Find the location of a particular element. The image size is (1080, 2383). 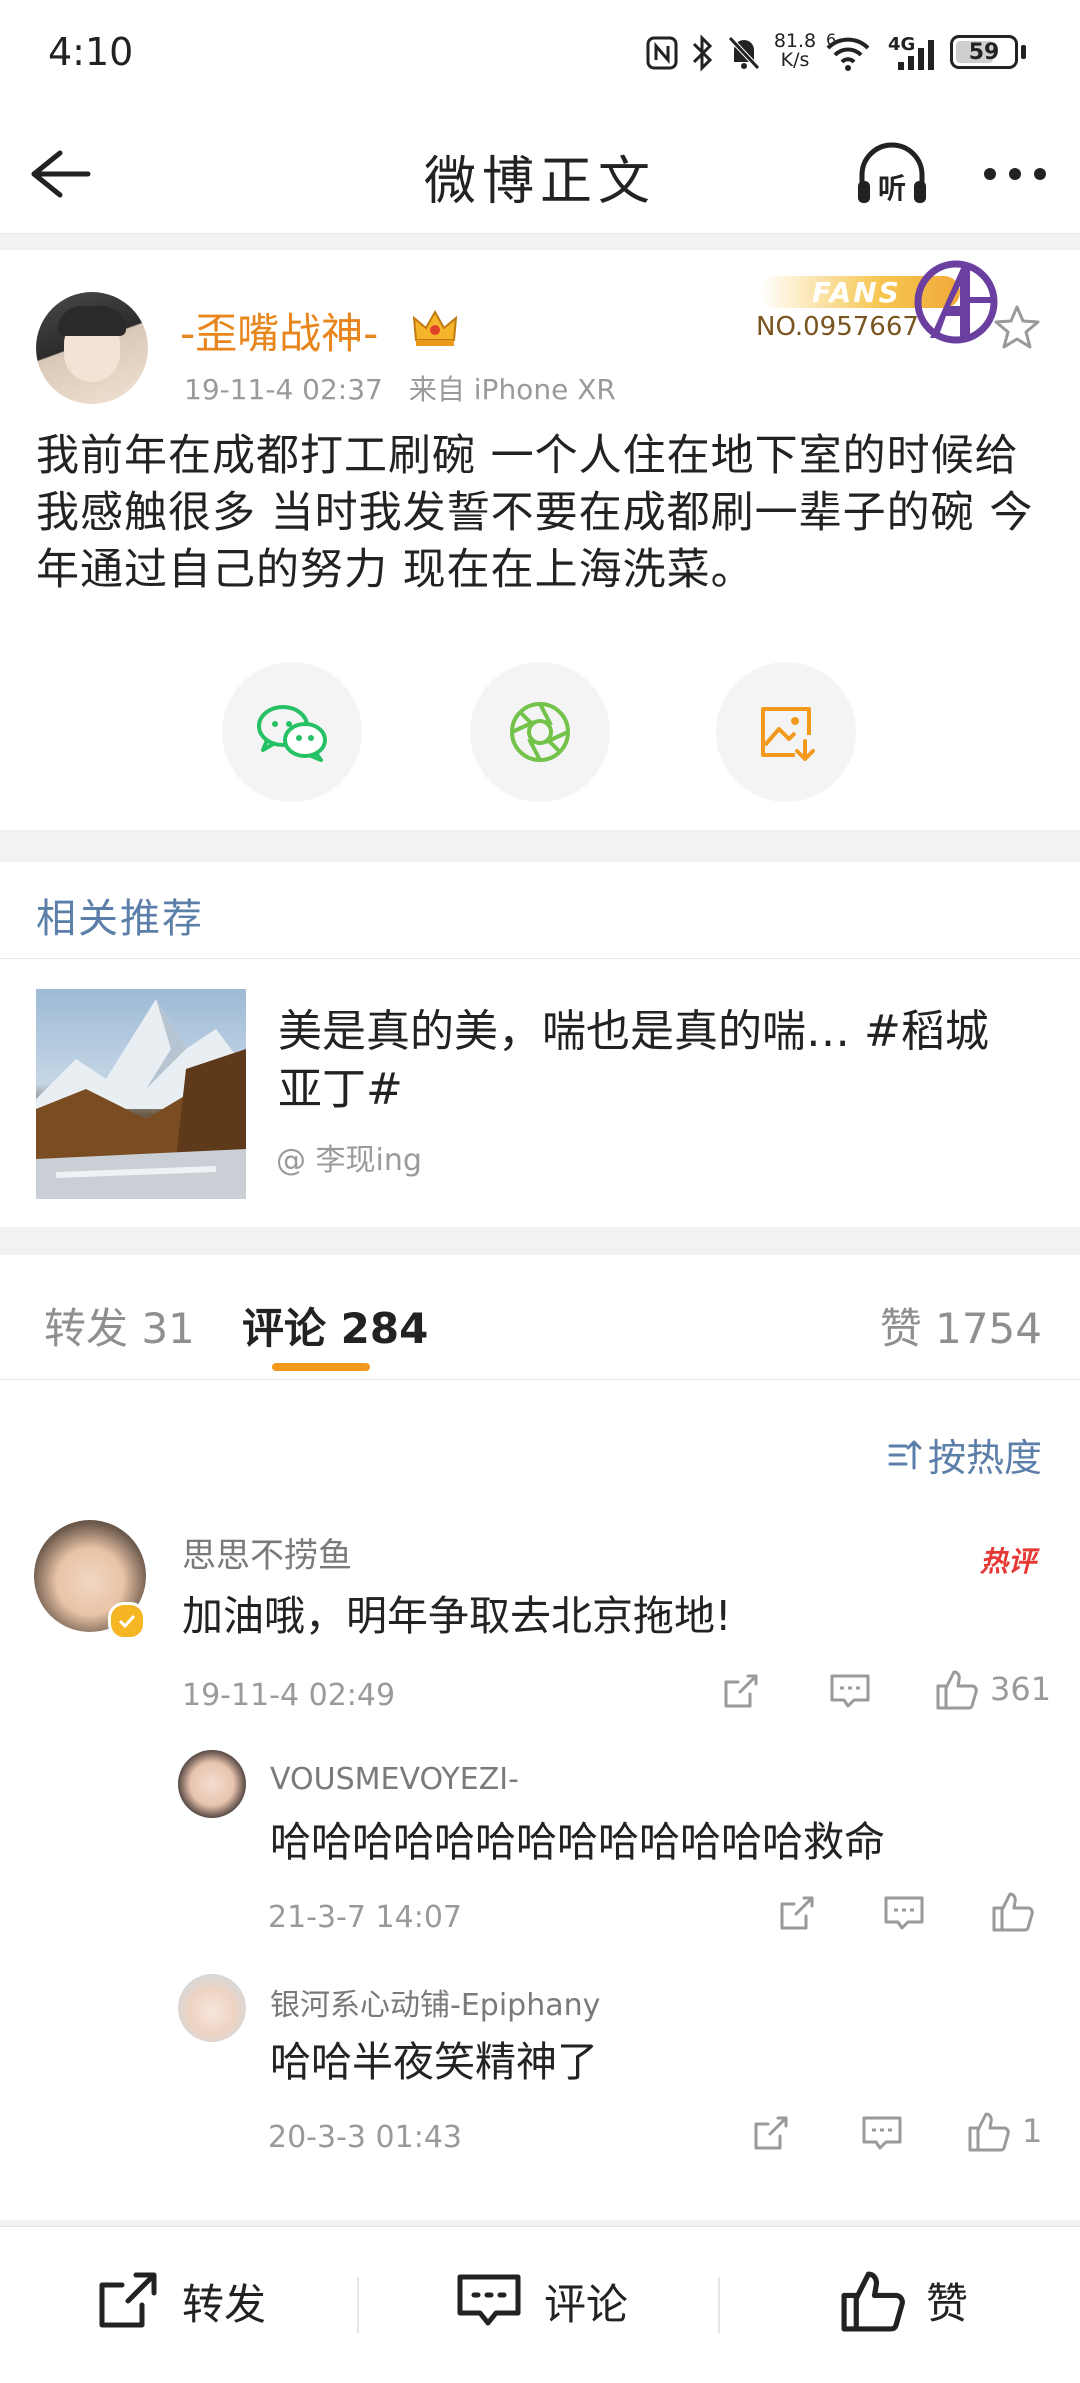

battery-level: 59 is located at coordinates (984, 52).